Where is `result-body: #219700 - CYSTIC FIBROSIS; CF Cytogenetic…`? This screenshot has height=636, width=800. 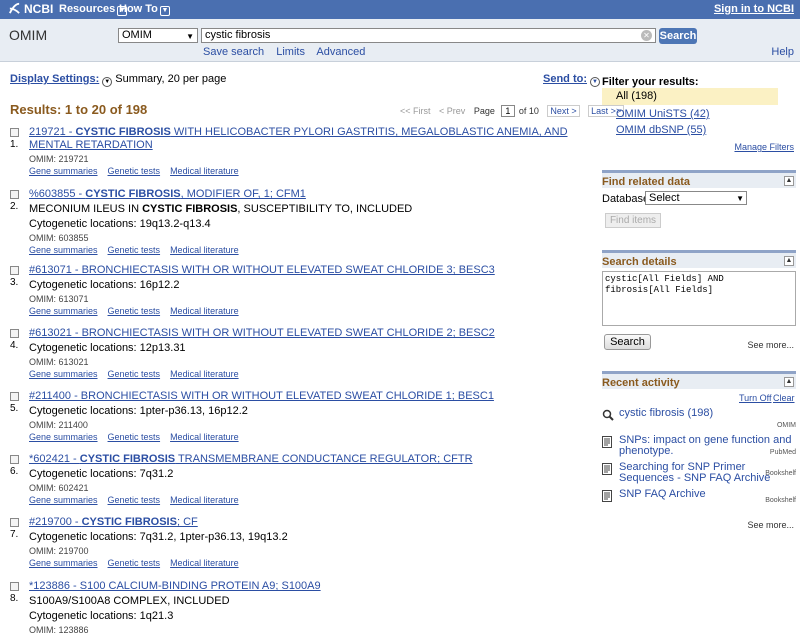 result-body: #219700 - CYSTIC FIBROSIS; CF Cytogenetic… is located at coordinates (304, 542).